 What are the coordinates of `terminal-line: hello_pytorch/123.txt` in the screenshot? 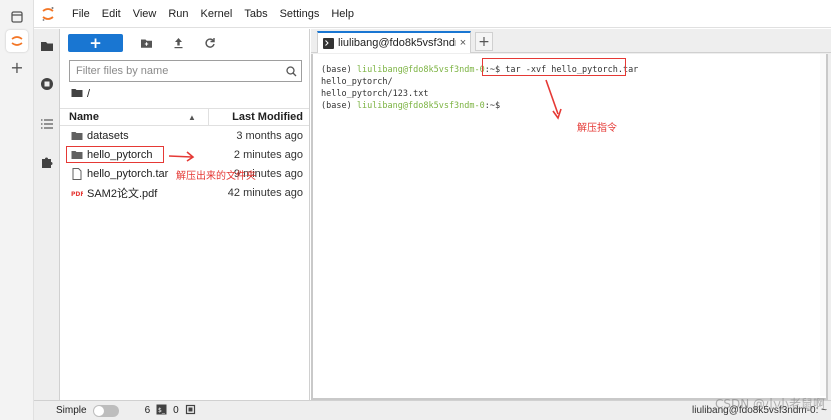 It's located at (375, 94).